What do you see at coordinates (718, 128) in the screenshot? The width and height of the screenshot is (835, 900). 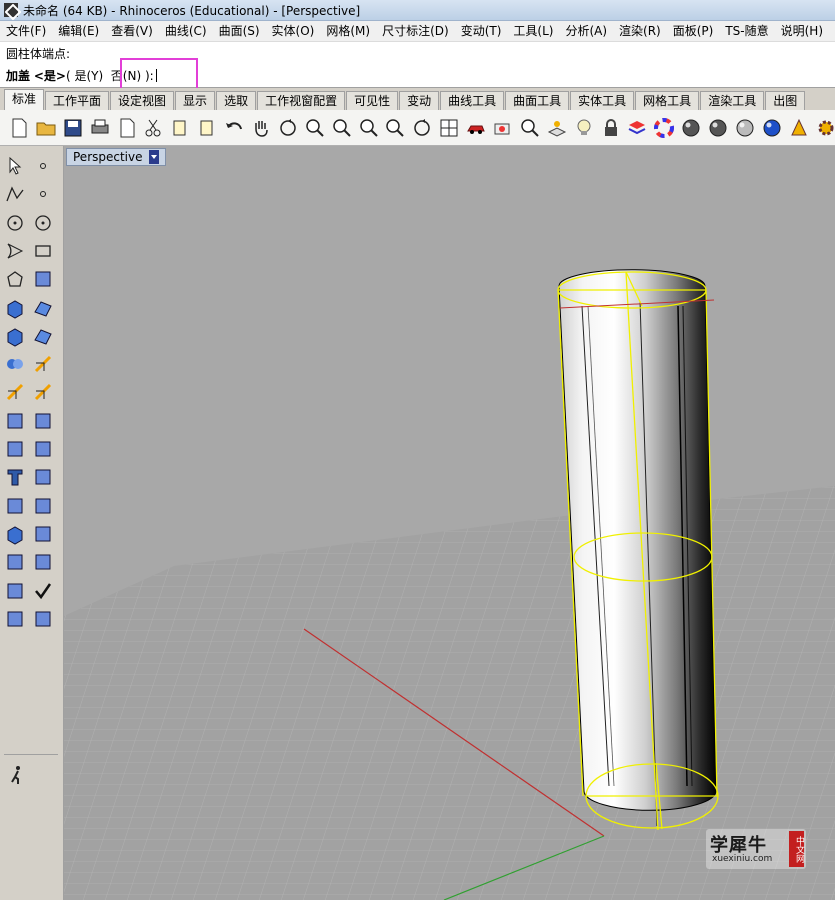 I see `rendered-sphere-icon` at bounding box center [718, 128].